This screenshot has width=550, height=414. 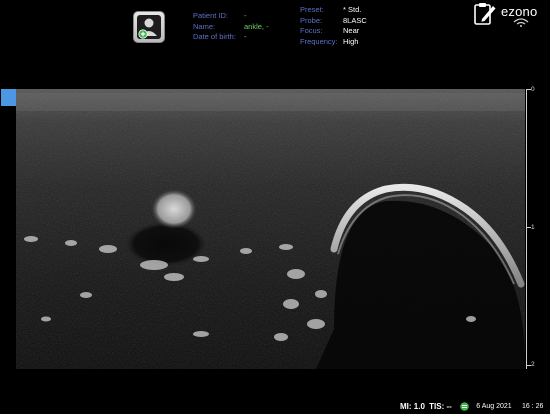 I want to click on preset-label: Preset:, so click(x=312, y=9).